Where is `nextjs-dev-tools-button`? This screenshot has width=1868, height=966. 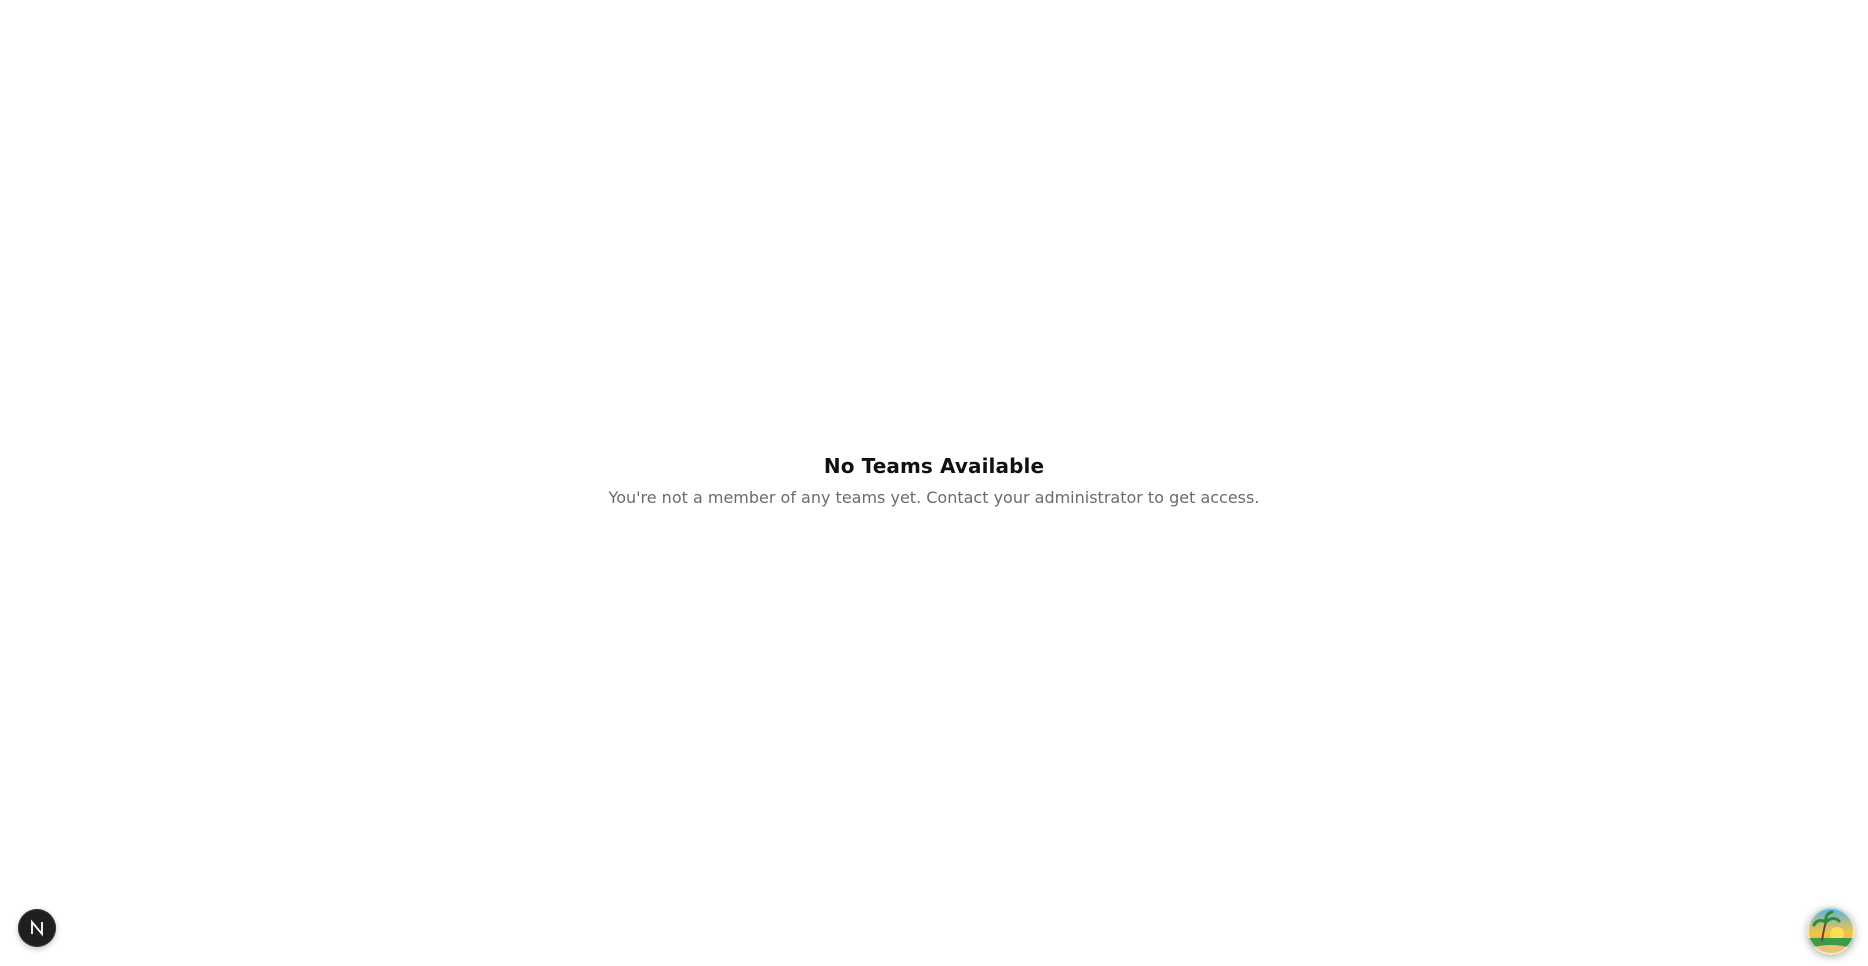 nextjs-dev-tools-button is located at coordinates (37, 928).